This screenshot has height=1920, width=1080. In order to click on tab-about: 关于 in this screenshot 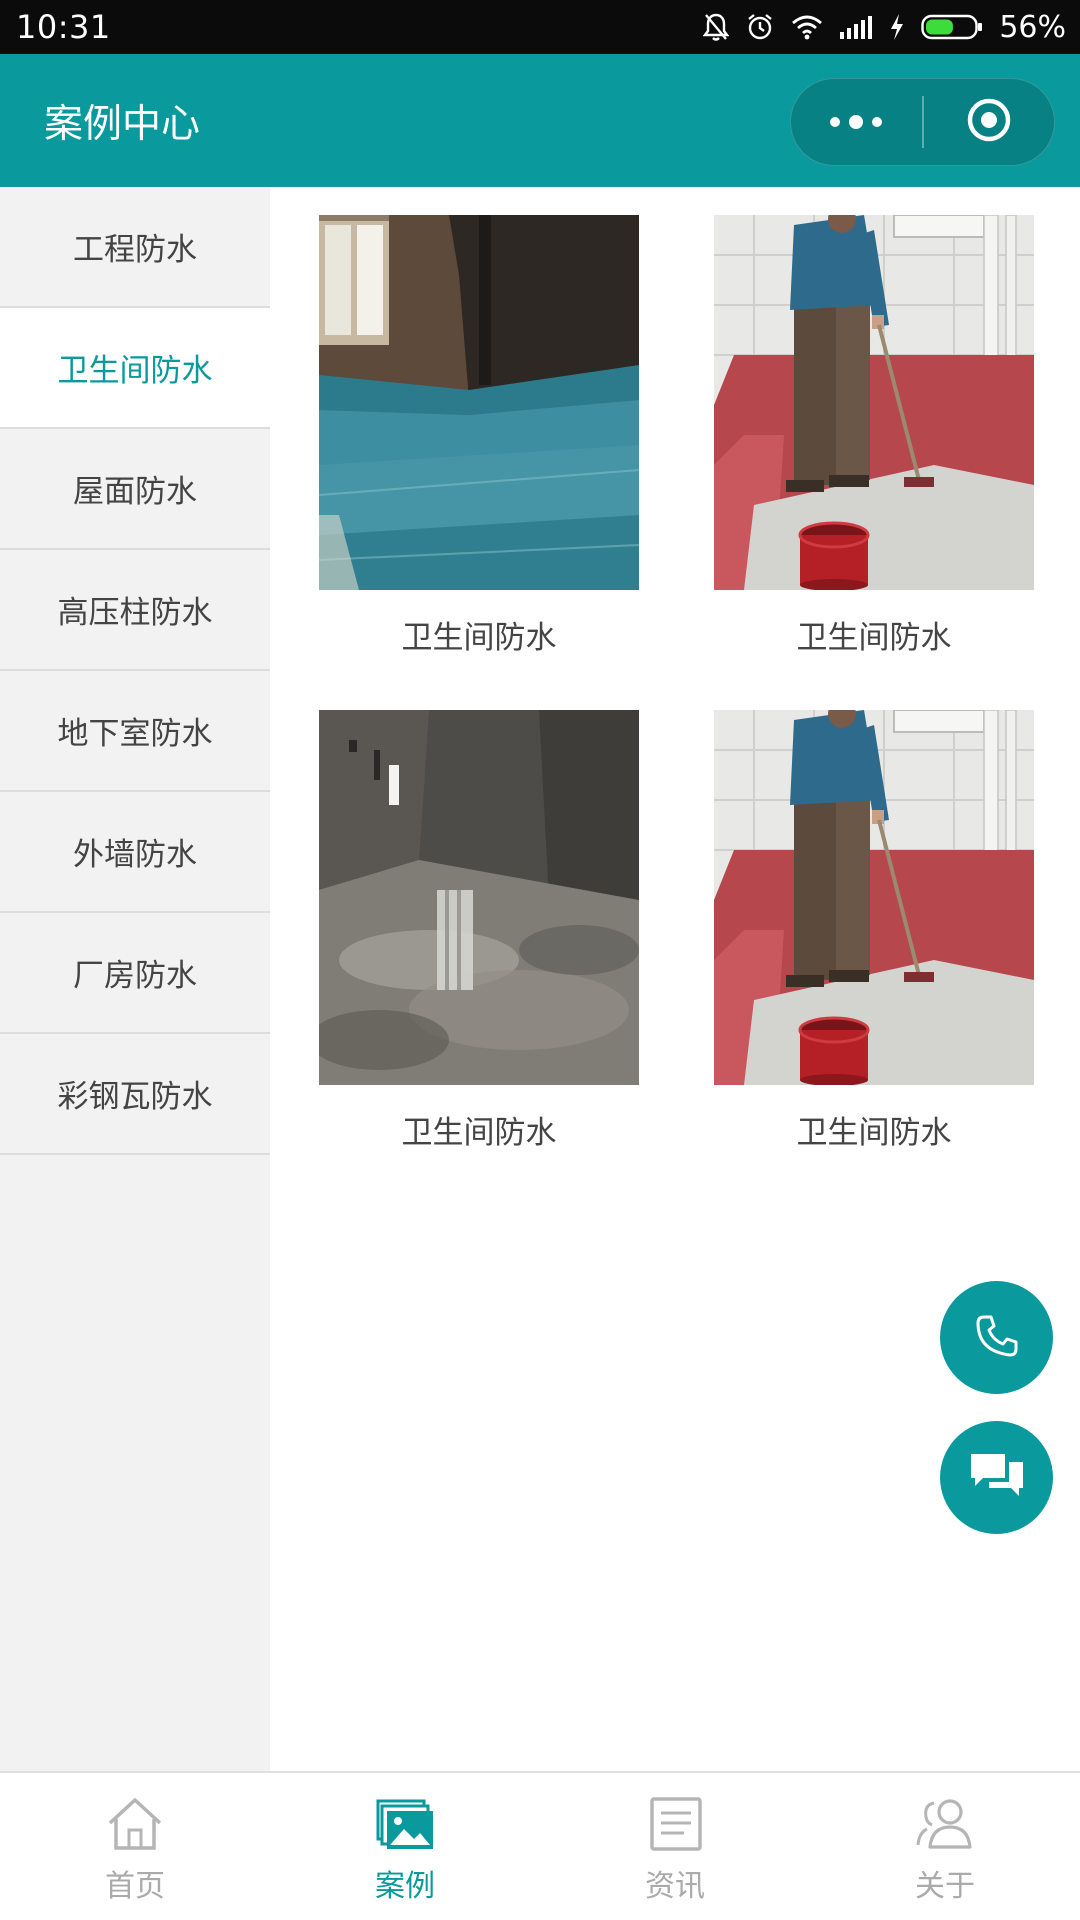, I will do `click(945, 1846)`.